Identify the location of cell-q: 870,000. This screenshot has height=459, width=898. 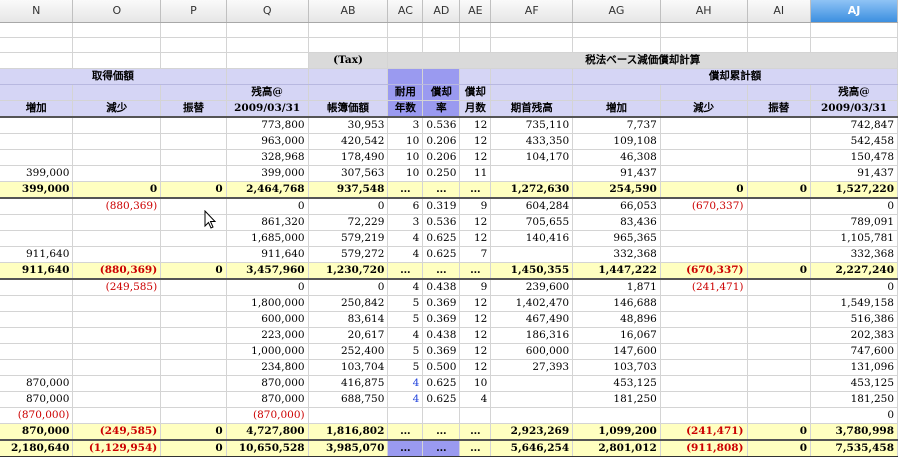
(267, 384).